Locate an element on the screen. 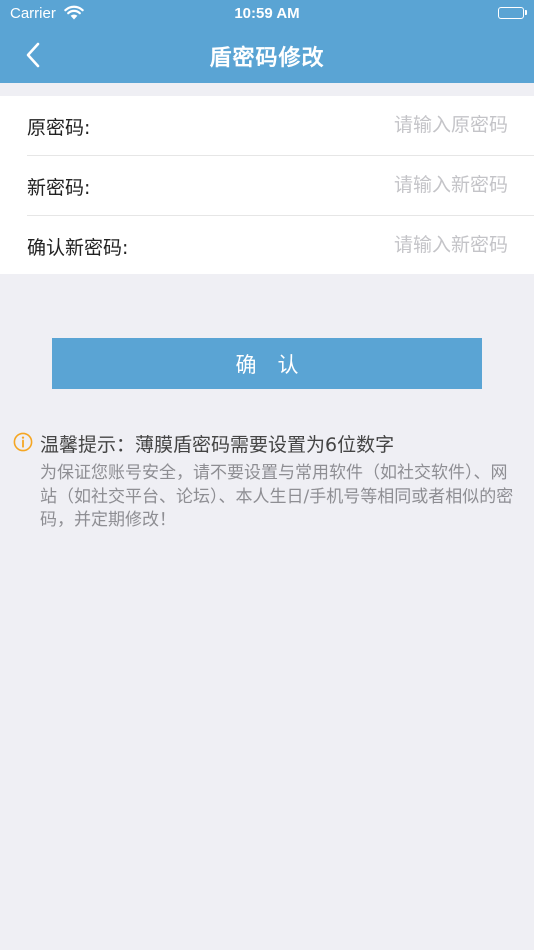 Image resolution: width=534 pixels, height=950 pixels. confirm-password-label: 确认新密码: is located at coordinates (78, 248).